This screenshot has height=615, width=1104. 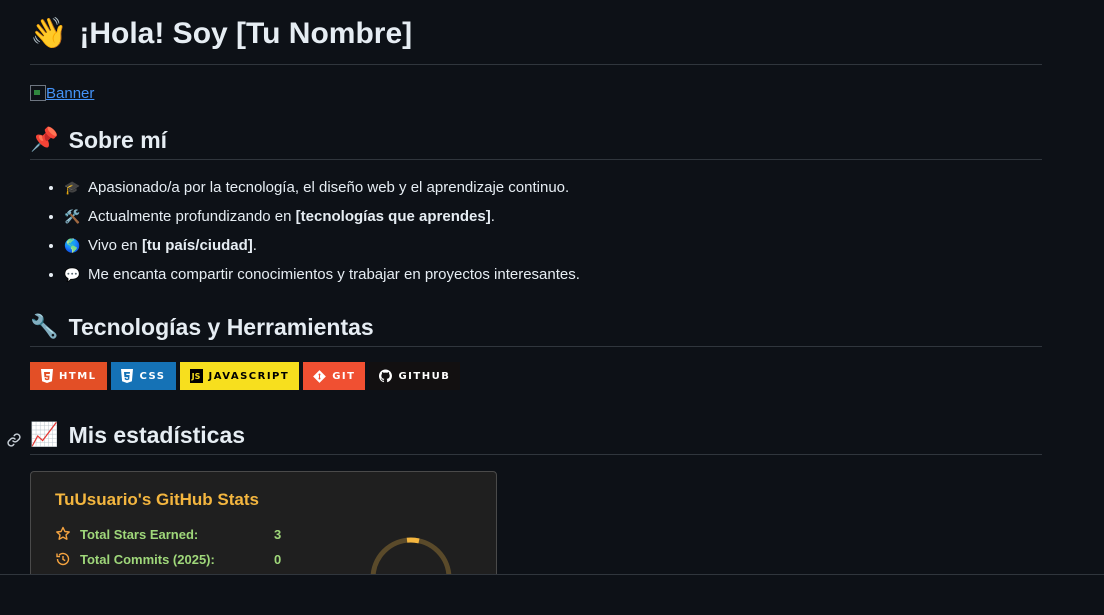 I want to click on badge-css: CSS, so click(x=143, y=376).